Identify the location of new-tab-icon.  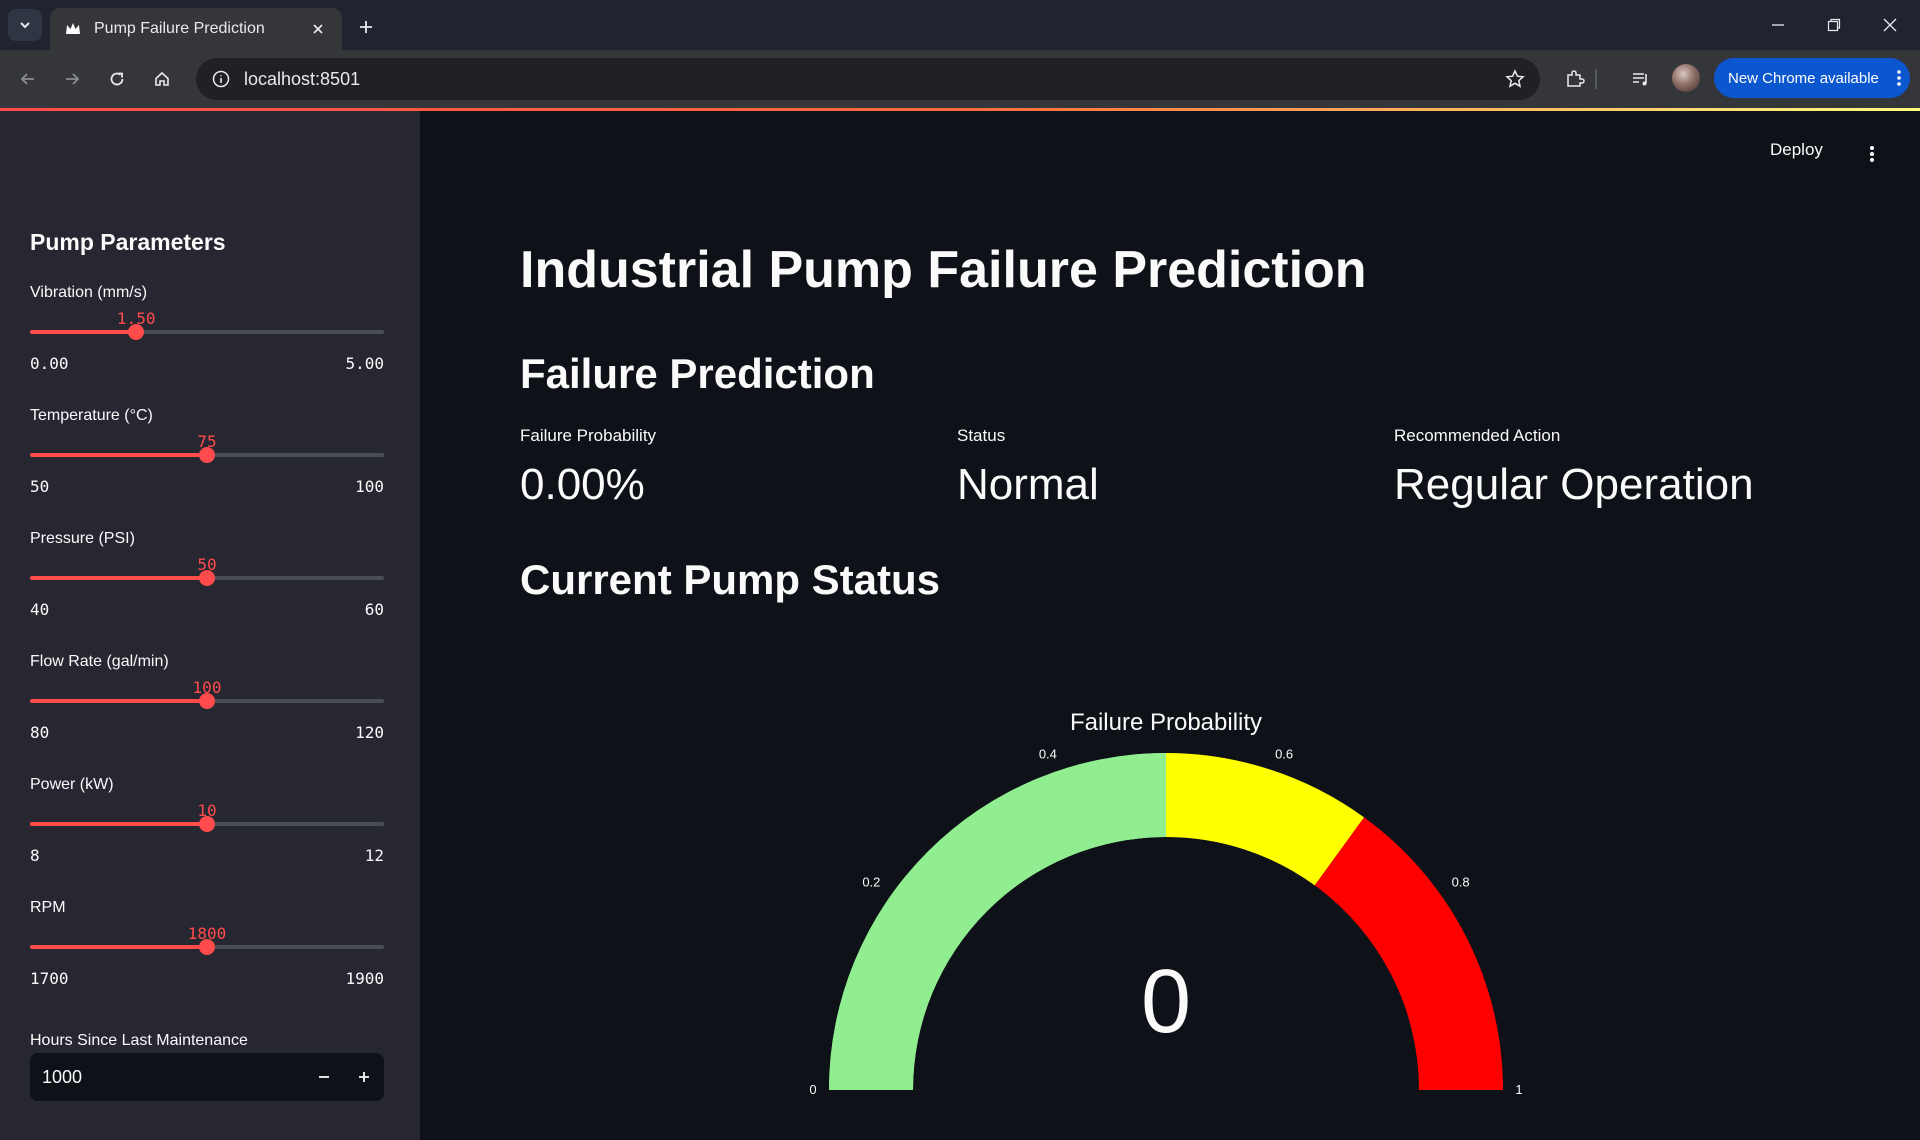
(366, 27).